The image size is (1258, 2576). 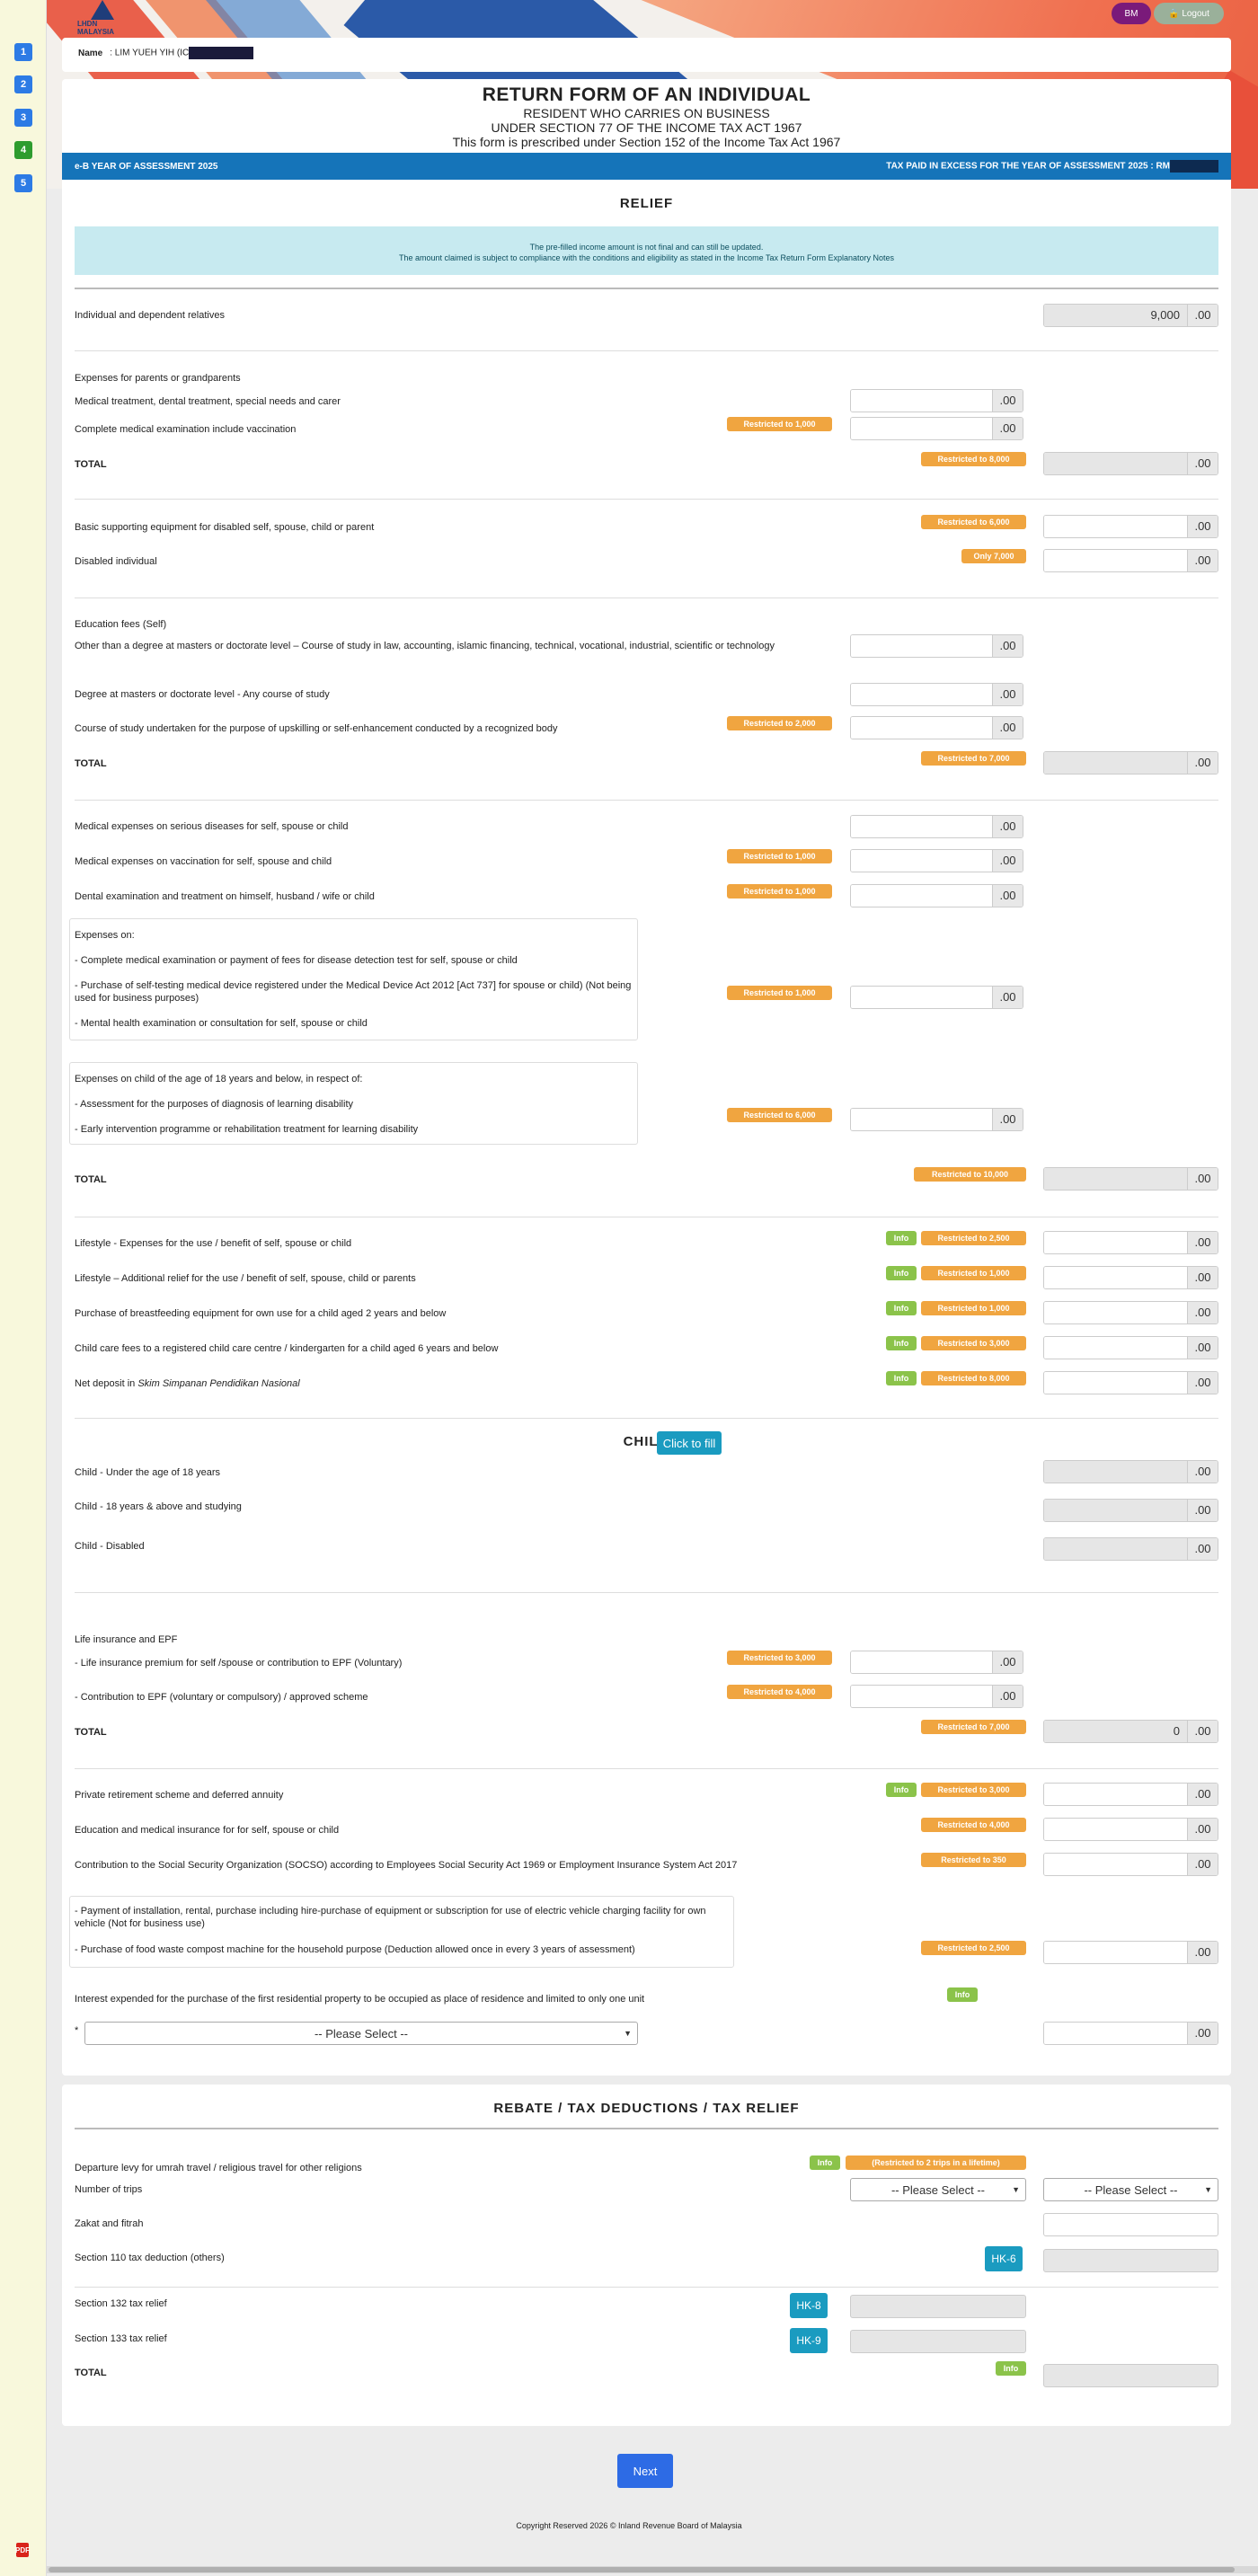 What do you see at coordinates (973, 459) in the screenshot?
I see `parents-total-badge: Restricted to 8,000` at bounding box center [973, 459].